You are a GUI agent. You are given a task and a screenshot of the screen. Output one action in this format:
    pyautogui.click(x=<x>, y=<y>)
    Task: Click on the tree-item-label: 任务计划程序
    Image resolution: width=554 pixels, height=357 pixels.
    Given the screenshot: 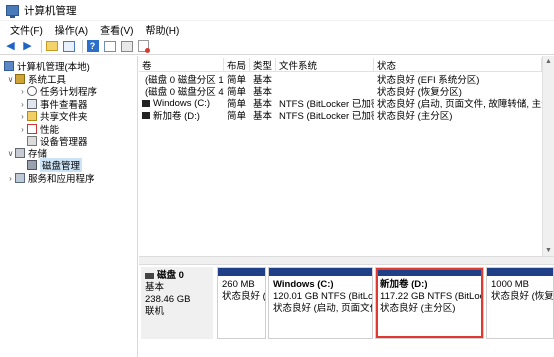 What is the action you would take?
    pyautogui.click(x=69, y=92)
    